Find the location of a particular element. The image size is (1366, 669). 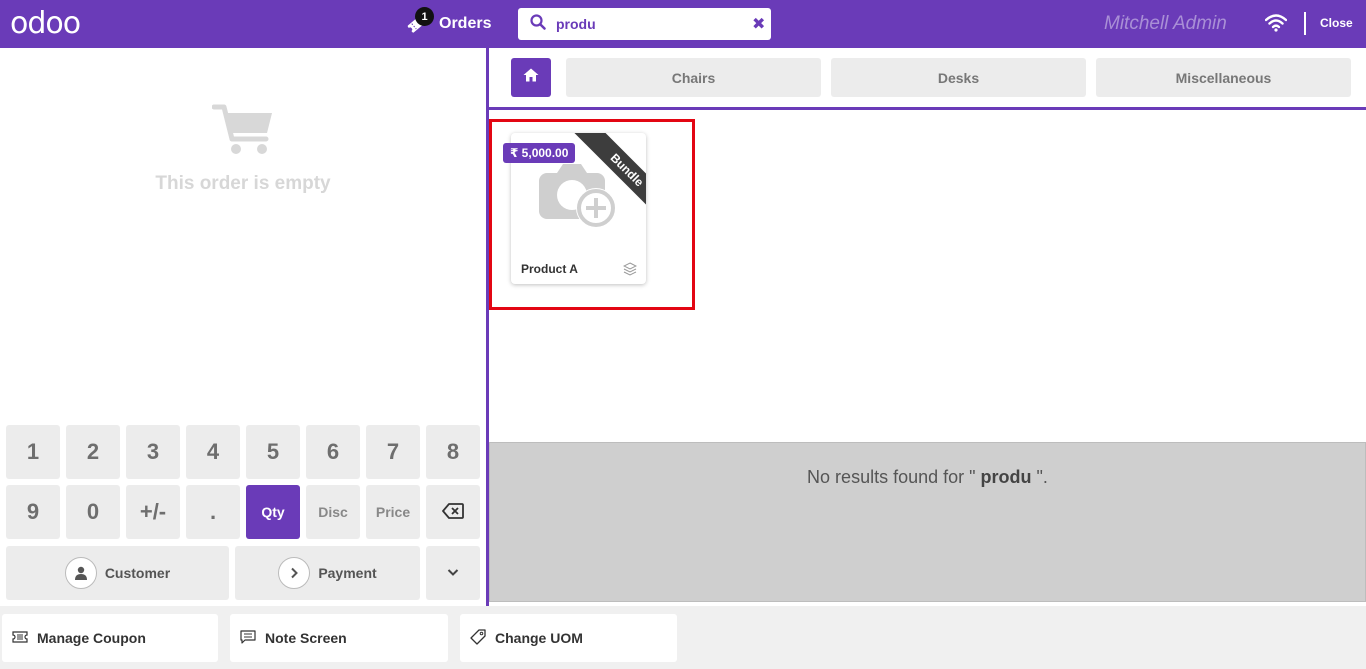

numpad-key-9: 9 is located at coordinates (33, 512).